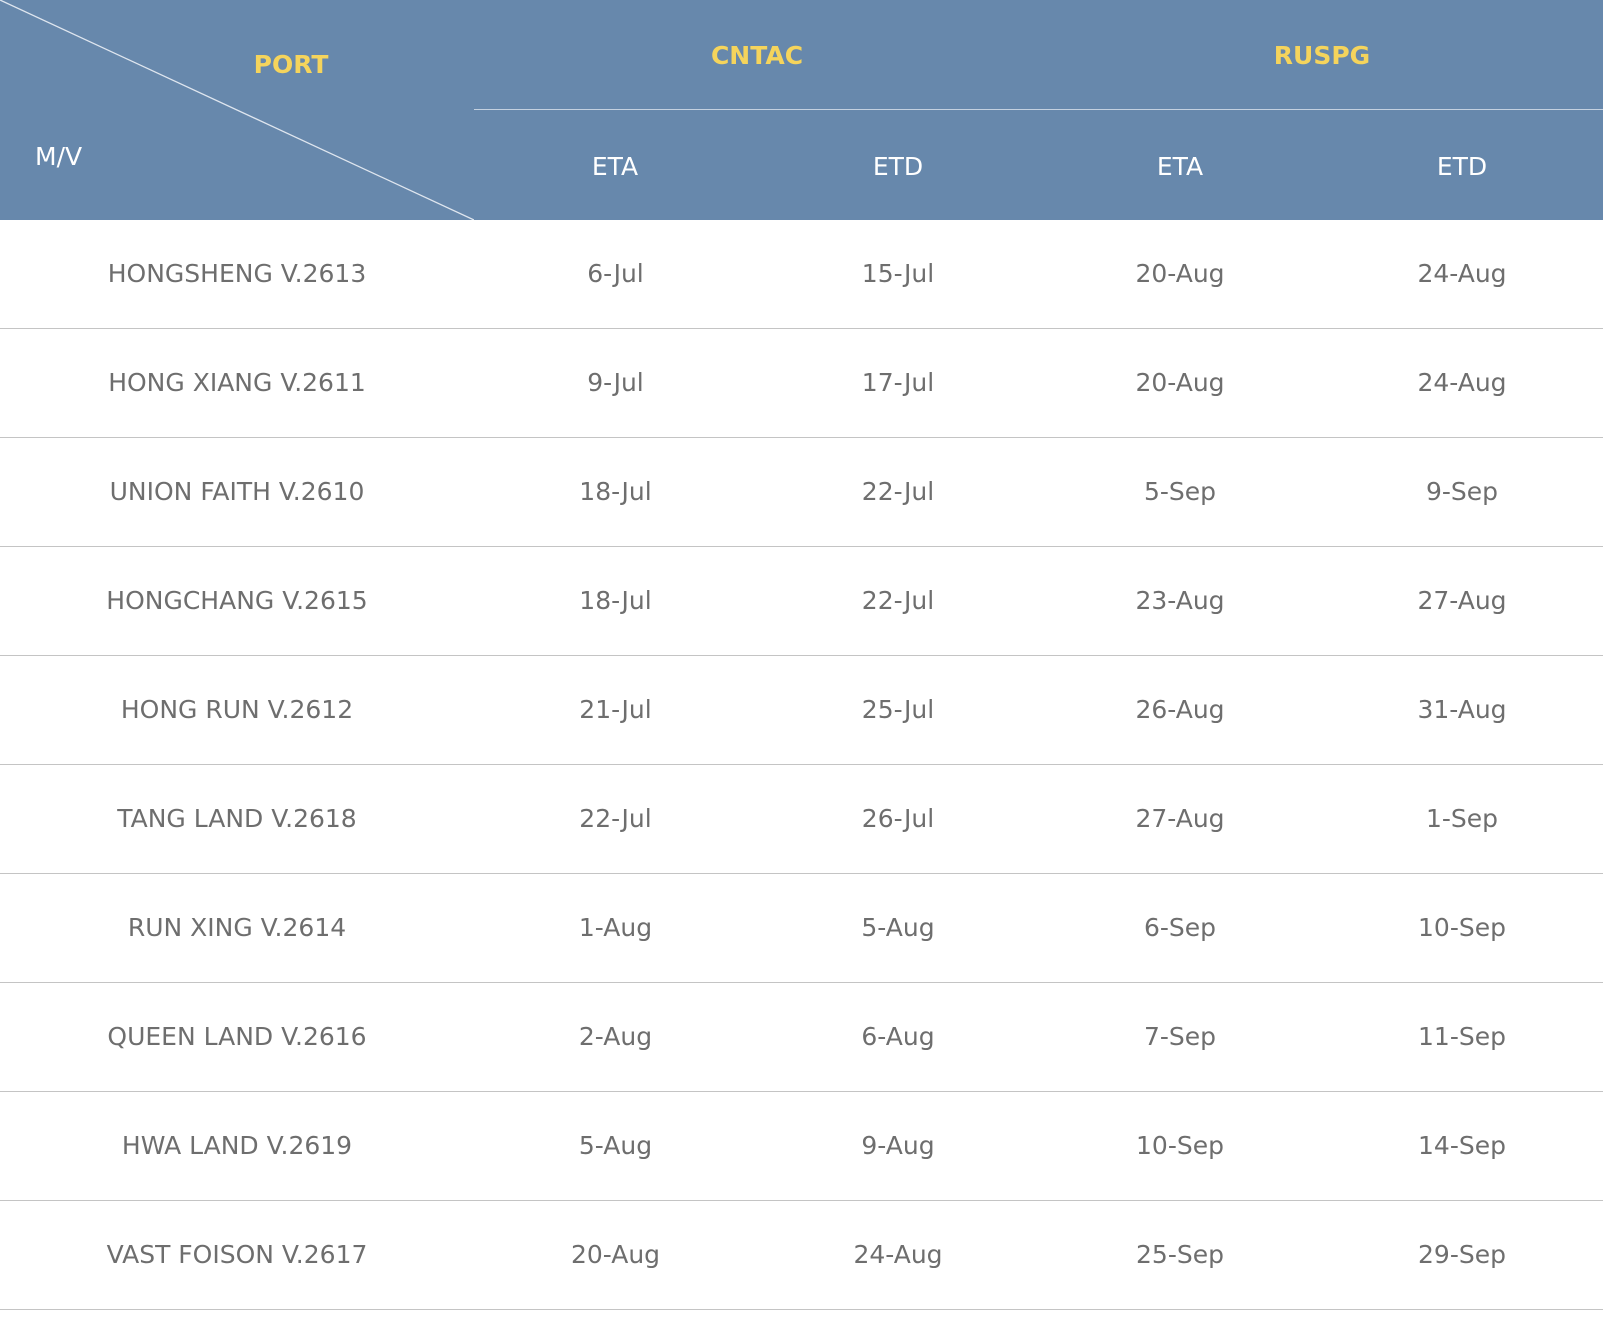 The width and height of the screenshot is (1603, 1322). What do you see at coordinates (1462, 600) in the screenshot?
I see `ruspg-etd: 27-Aug` at bounding box center [1462, 600].